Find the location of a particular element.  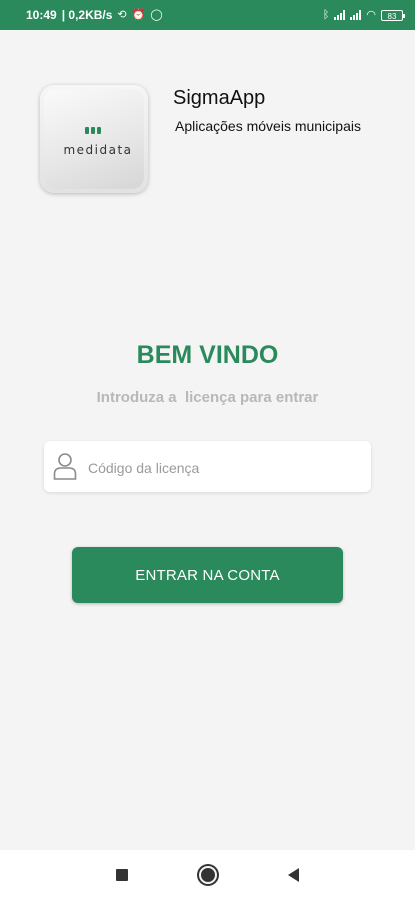

logo-mark-icon is located at coordinates (93, 130).